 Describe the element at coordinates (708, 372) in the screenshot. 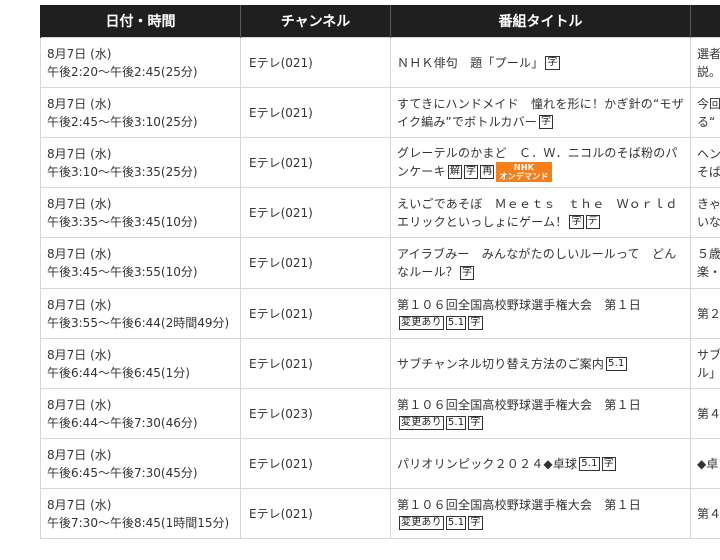

I see `description-line: ル」` at that location.